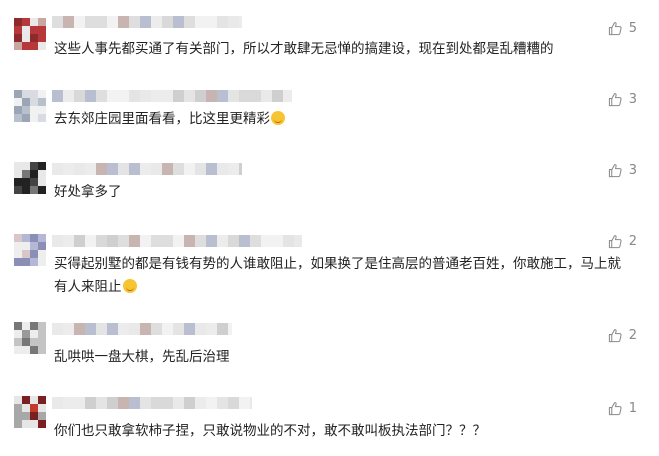  I want to click on like-button: 5, so click(622, 28).